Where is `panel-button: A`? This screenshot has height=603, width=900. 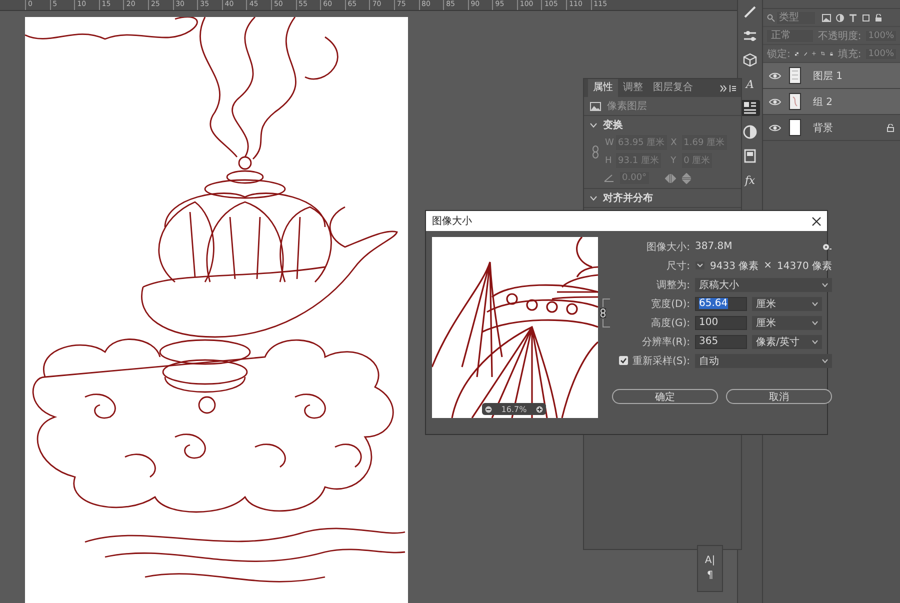
panel-button: A is located at coordinates (750, 84).